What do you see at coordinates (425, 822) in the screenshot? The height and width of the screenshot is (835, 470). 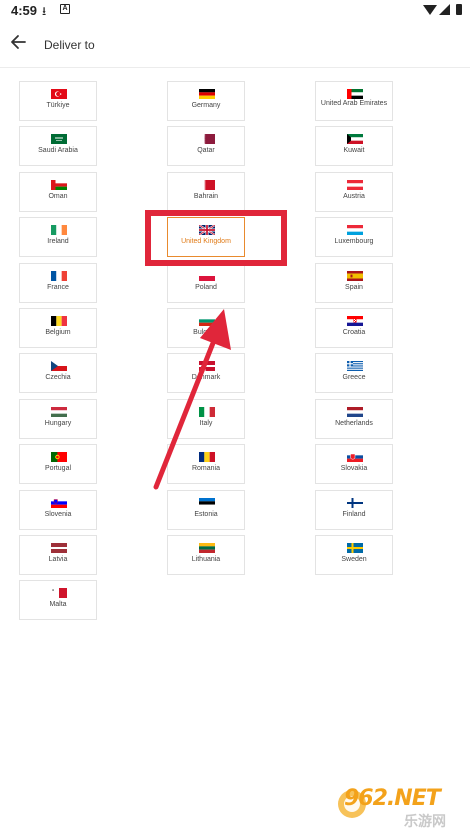 I see `watermark-subtext: 乐游网` at bounding box center [425, 822].